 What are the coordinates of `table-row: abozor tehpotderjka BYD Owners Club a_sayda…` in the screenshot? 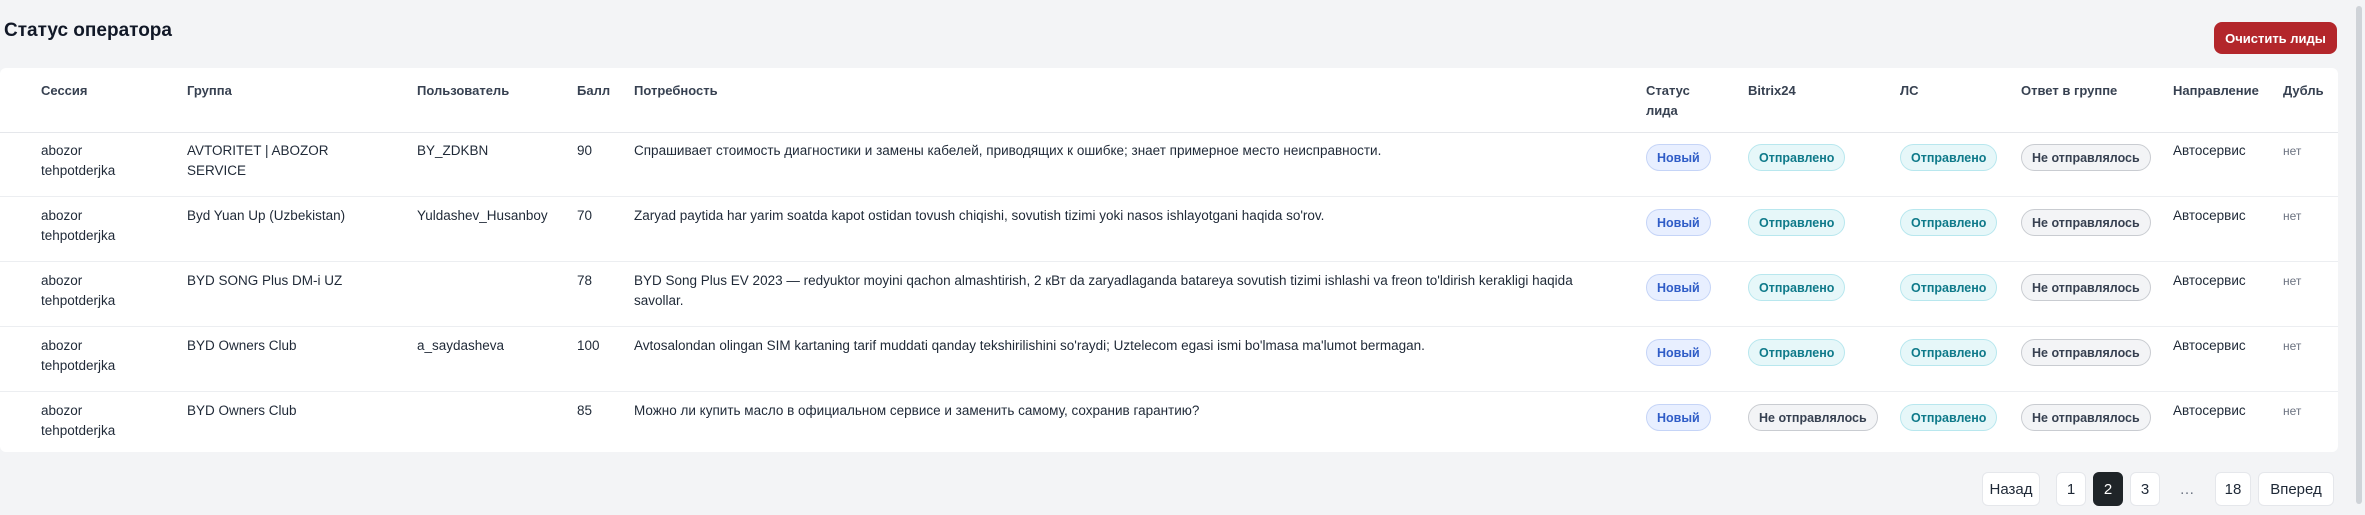 It's located at (1169, 359).